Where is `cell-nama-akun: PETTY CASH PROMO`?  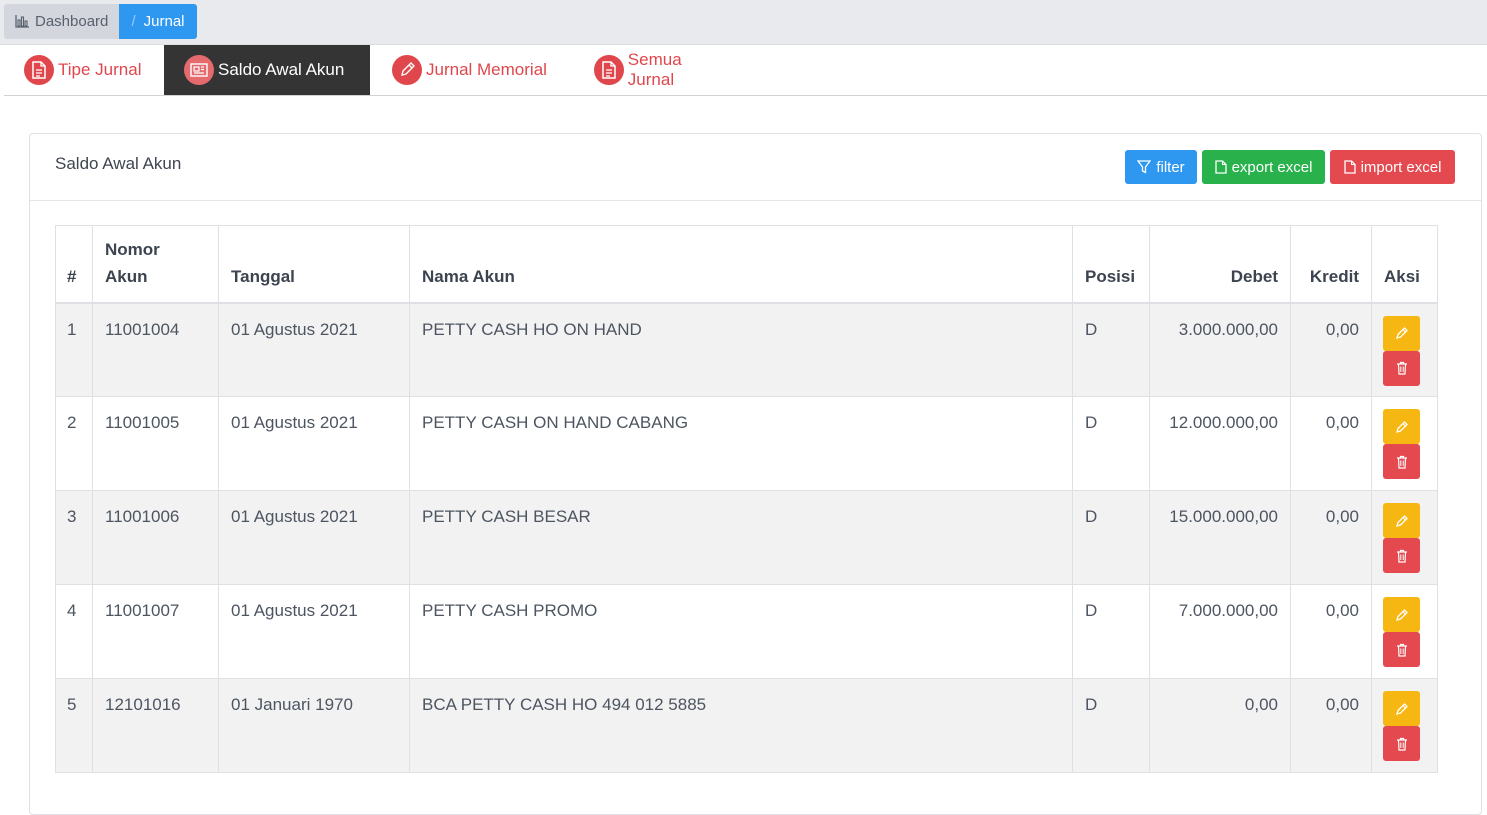 cell-nama-akun: PETTY CASH PROMO is located at coordinates (741, 631).